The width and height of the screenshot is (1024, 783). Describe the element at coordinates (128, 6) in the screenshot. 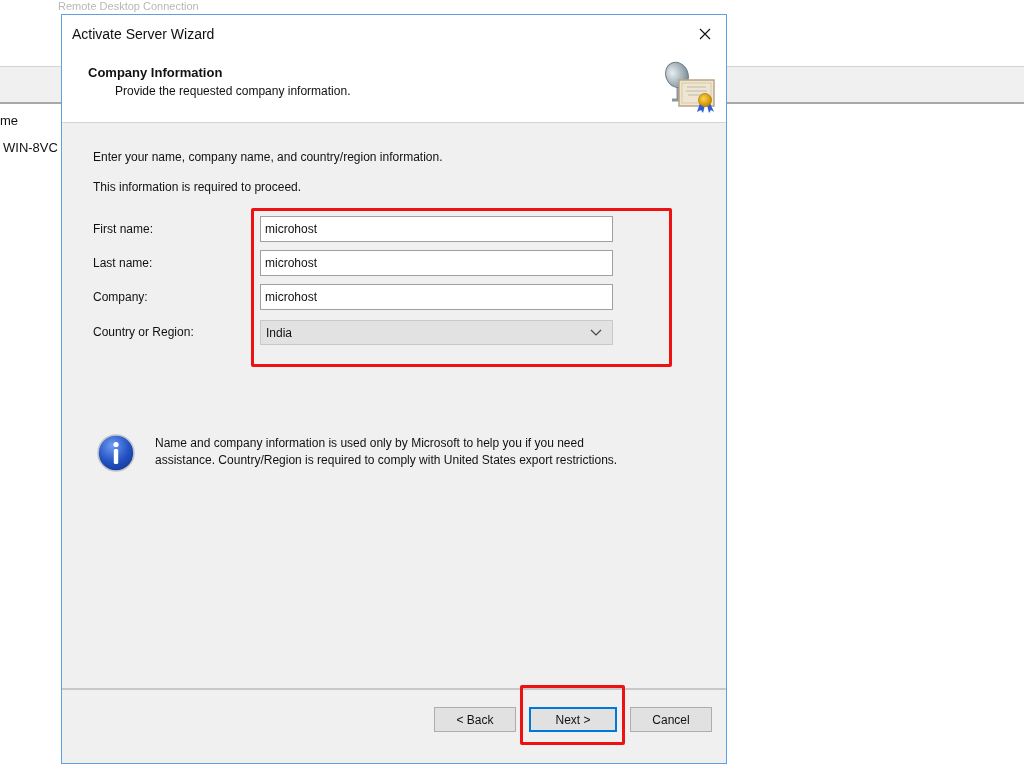

I see `background-window-title: Remote Desktop Connection` at that location.